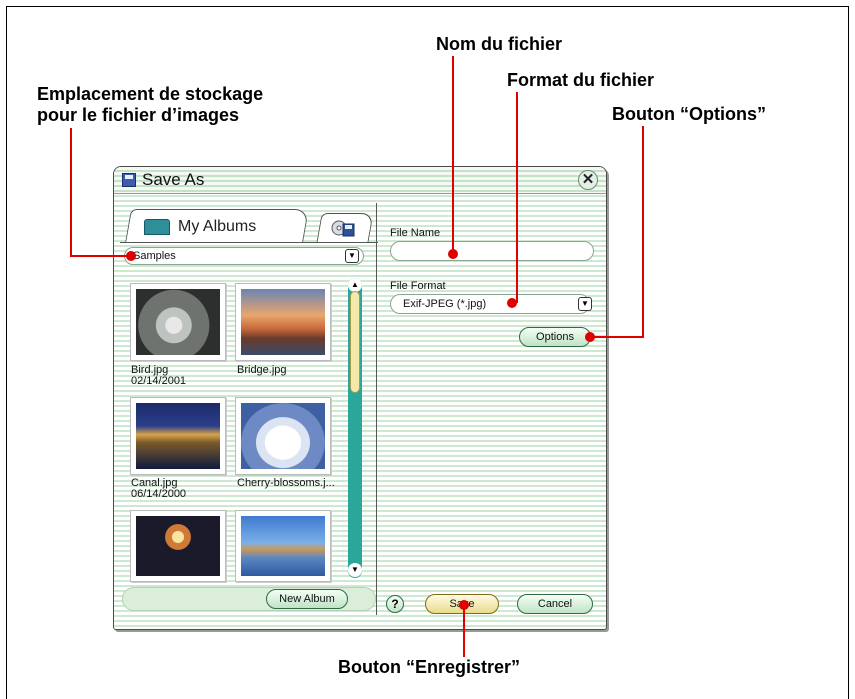 This screenshot has width=855, height=699. What do you see at coordinates (590, 337) in the screenshot?
I see `options-callout-dot` at bounding box center [590, 337].